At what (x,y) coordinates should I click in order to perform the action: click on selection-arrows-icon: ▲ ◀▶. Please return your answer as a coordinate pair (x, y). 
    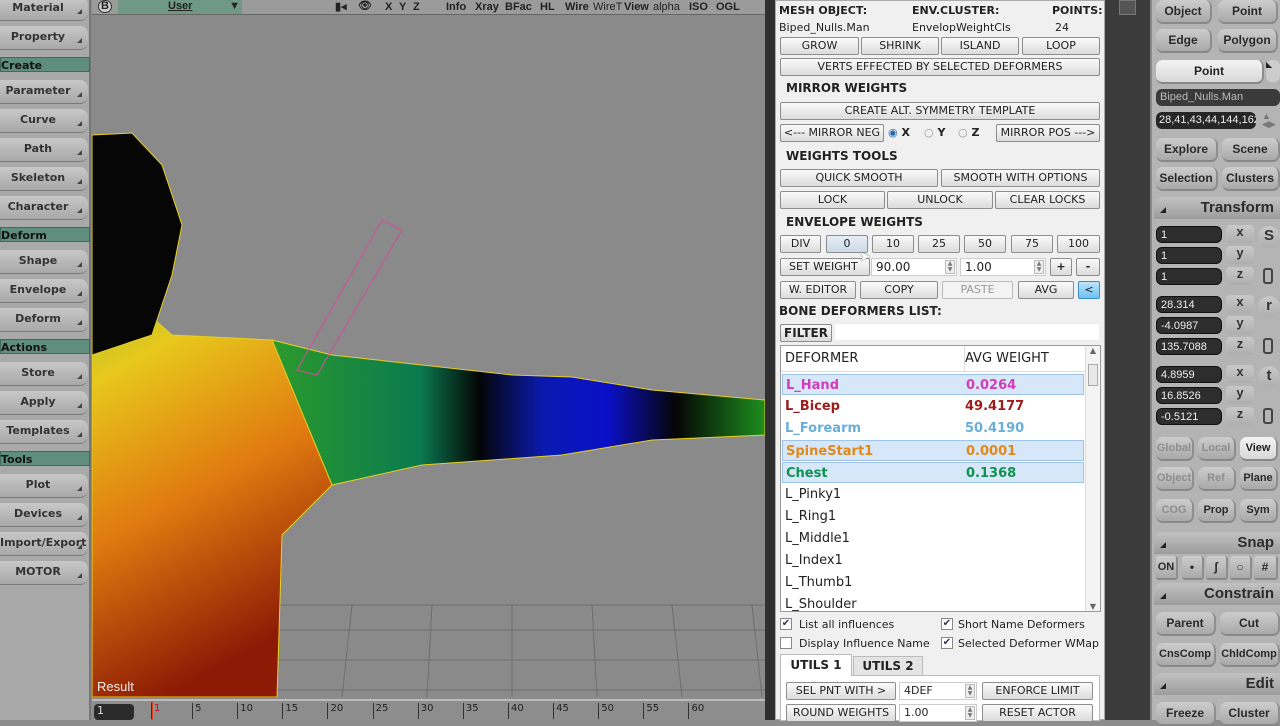
    Looking at the image, I should click on (1269, 120).